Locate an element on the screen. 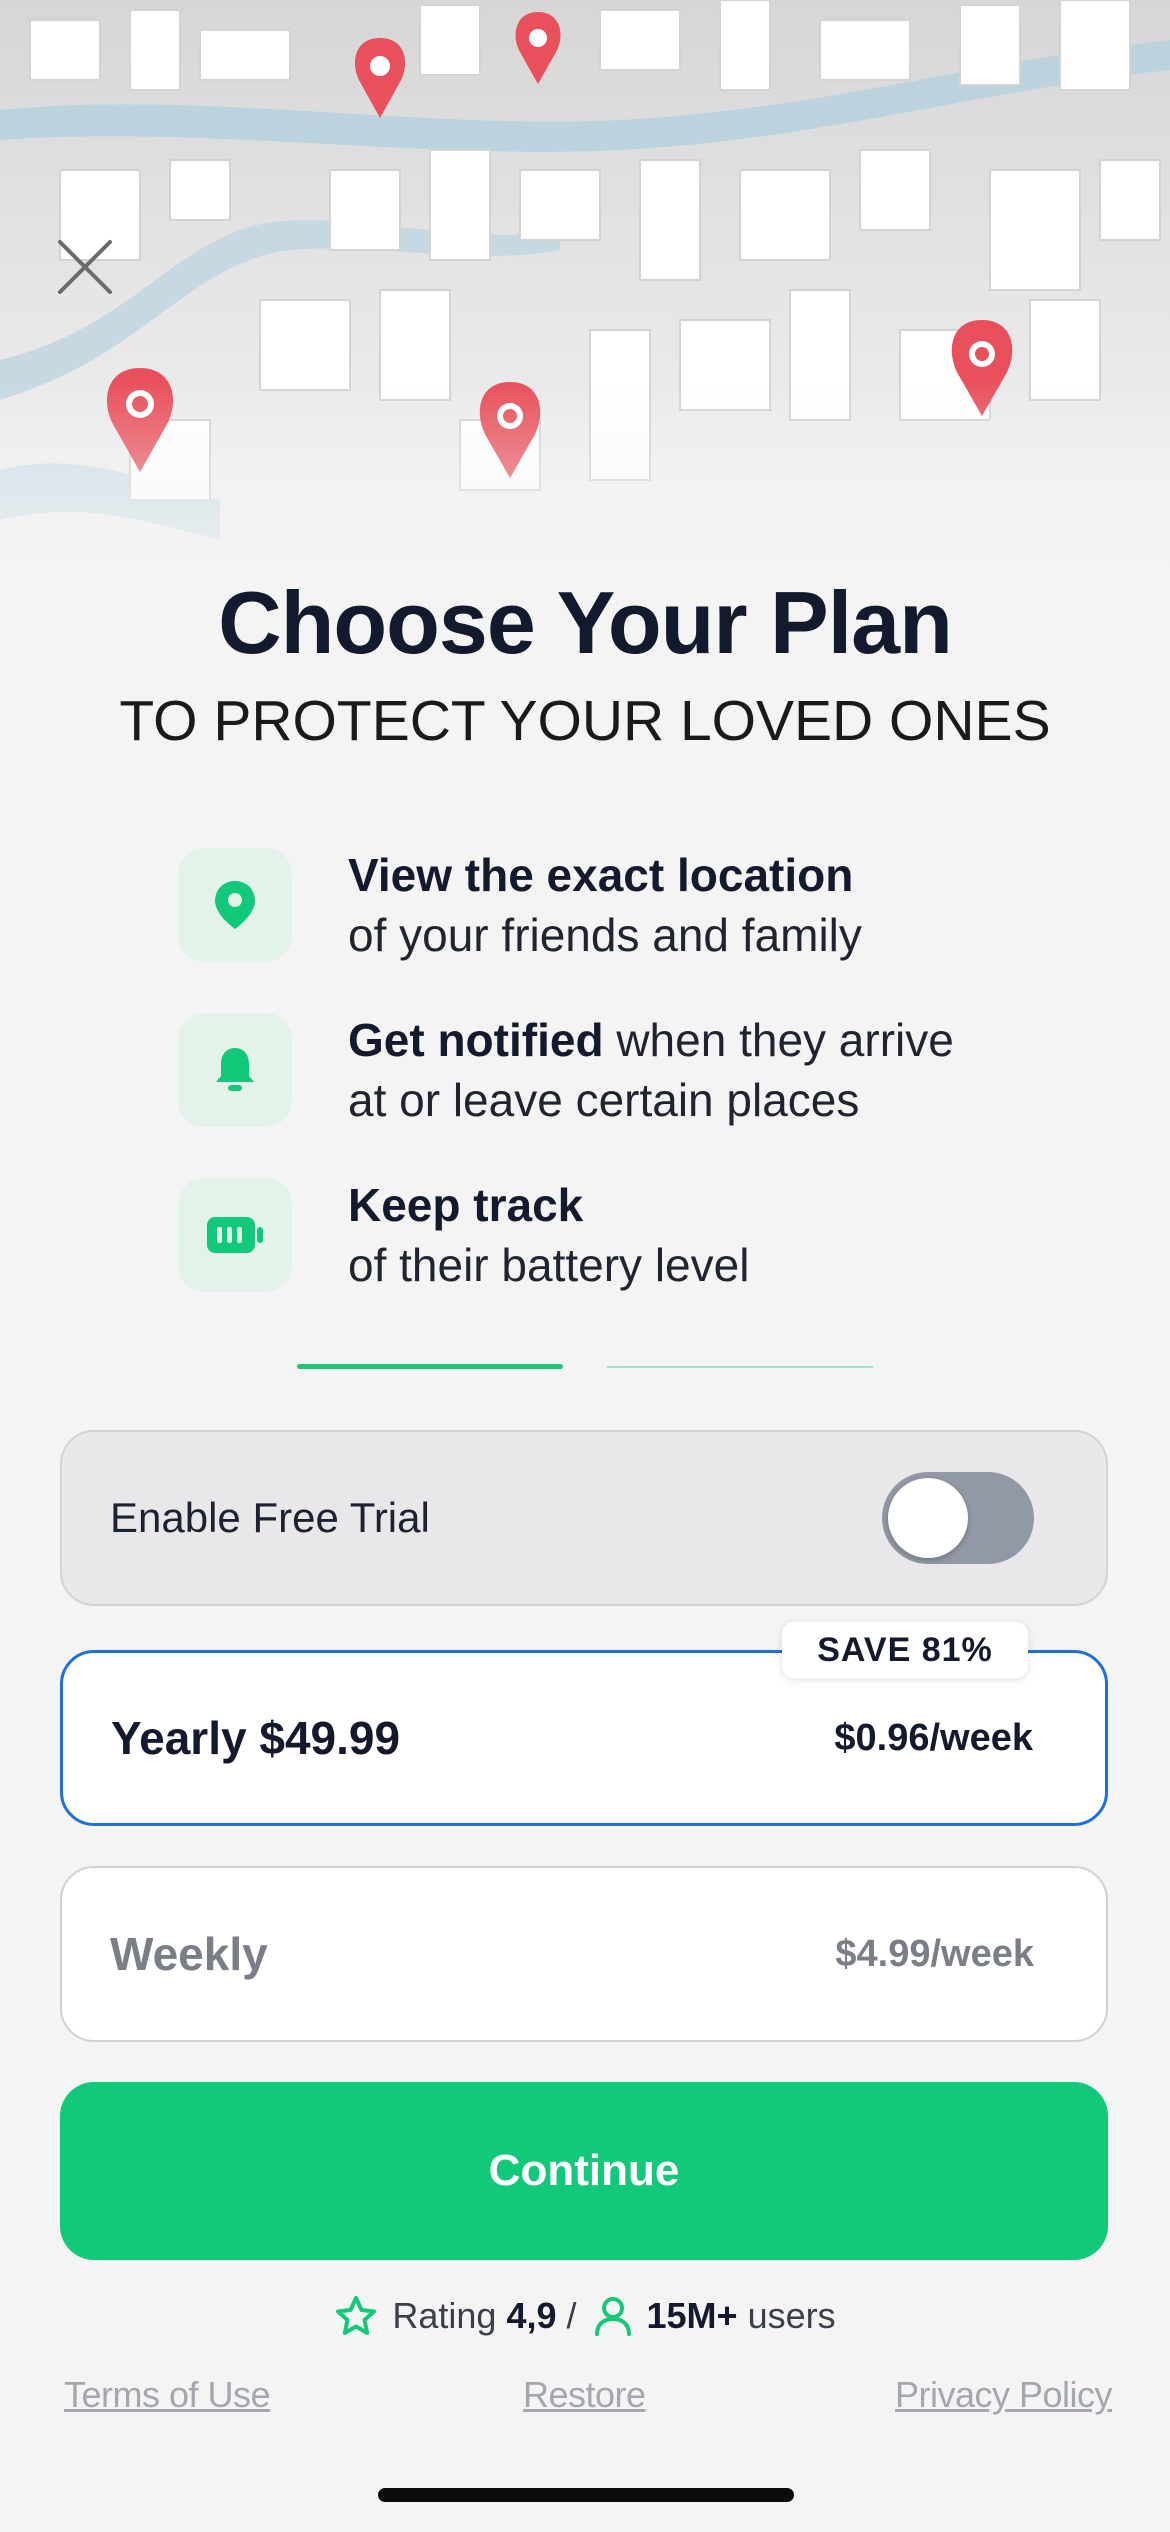  continue-button: Continue is located at coordinates (584, 2171).